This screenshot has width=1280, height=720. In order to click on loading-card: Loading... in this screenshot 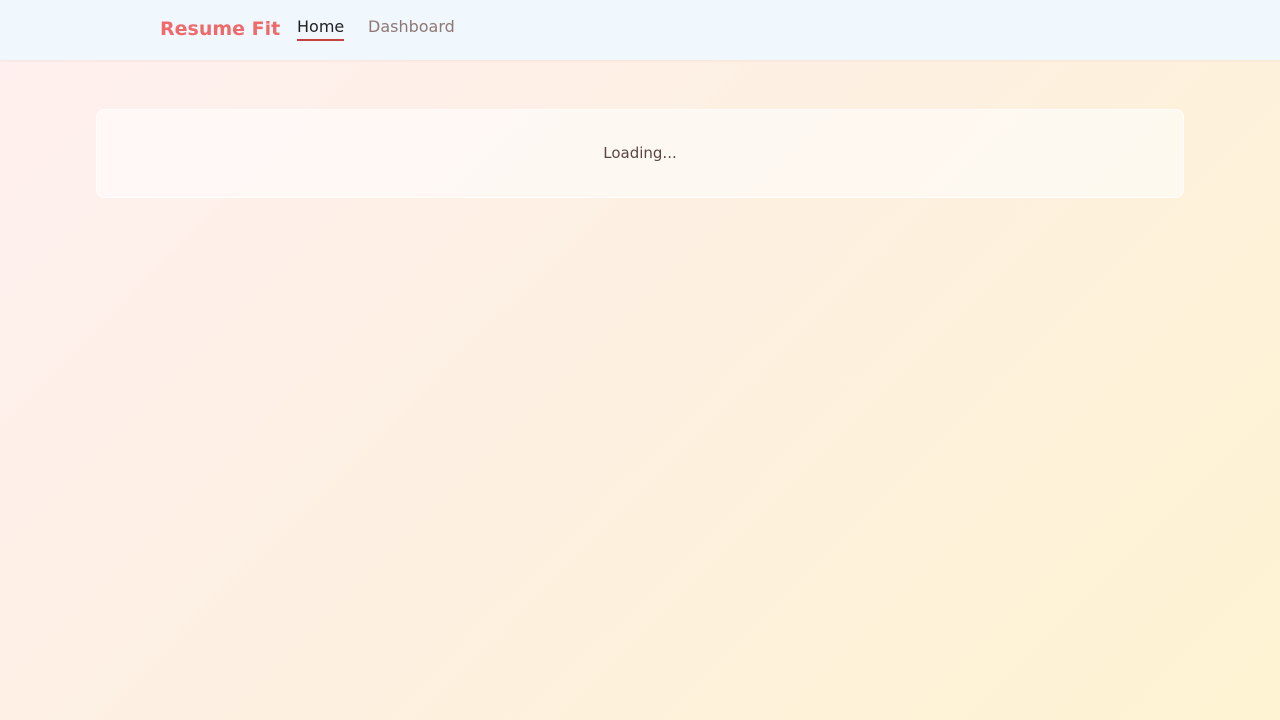, I will do `click(640, 153)`.